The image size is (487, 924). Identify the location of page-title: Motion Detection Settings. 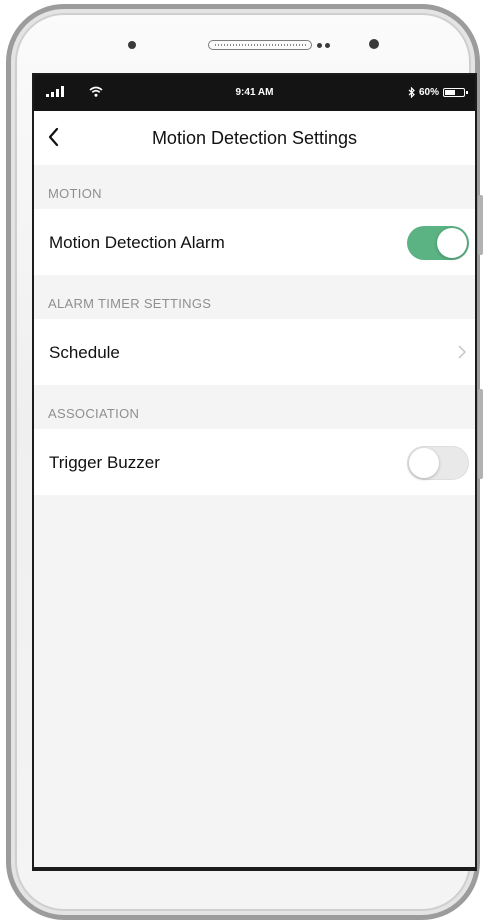
(254, 138).